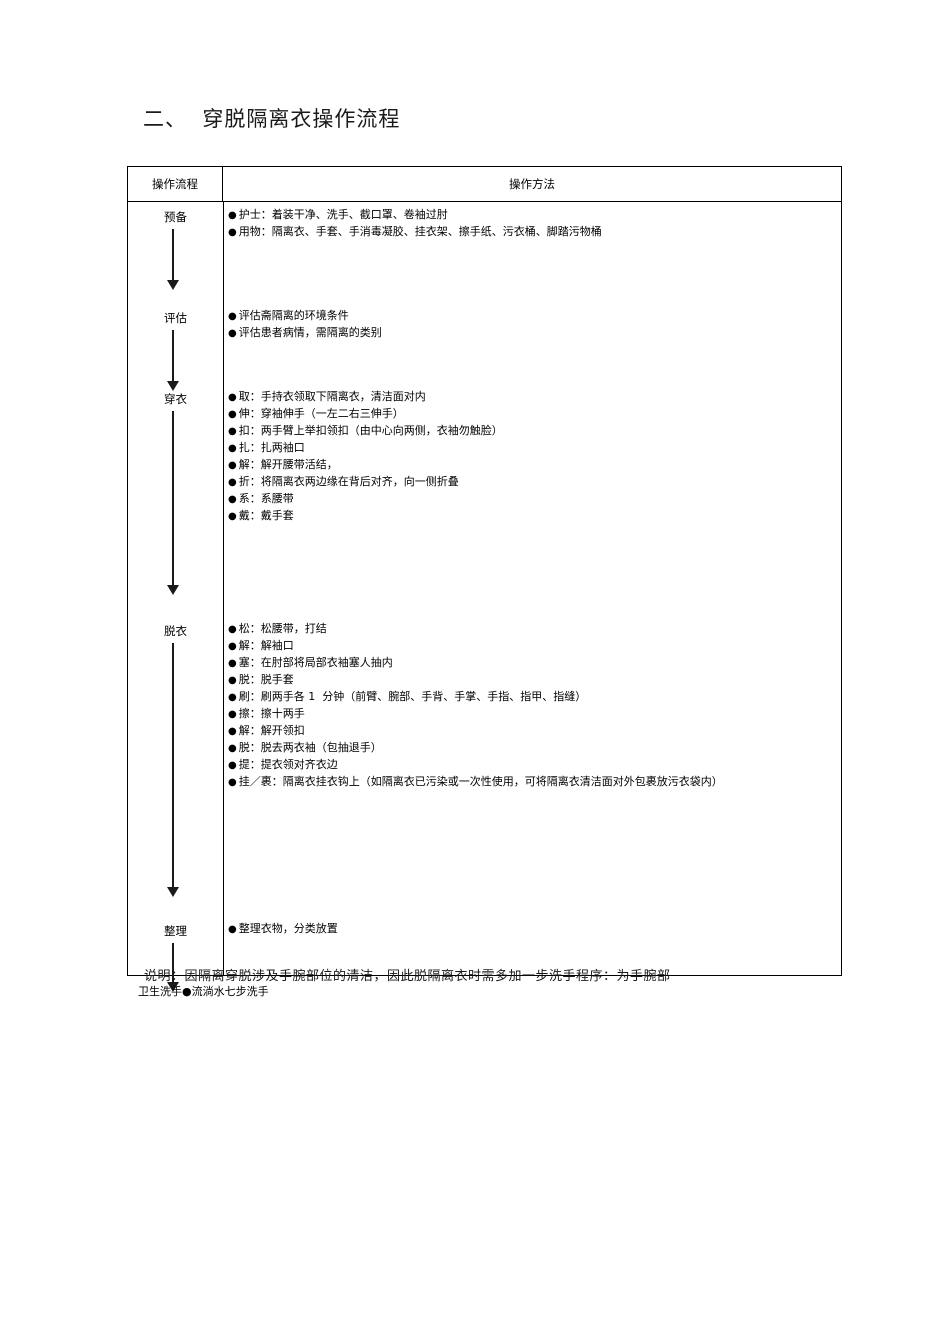  Describe the element at coordinates (530, 414) in the screenshot. I see `bullet-item: ● 伸：穿袖伸手（一左二右三伸手）` at that location.